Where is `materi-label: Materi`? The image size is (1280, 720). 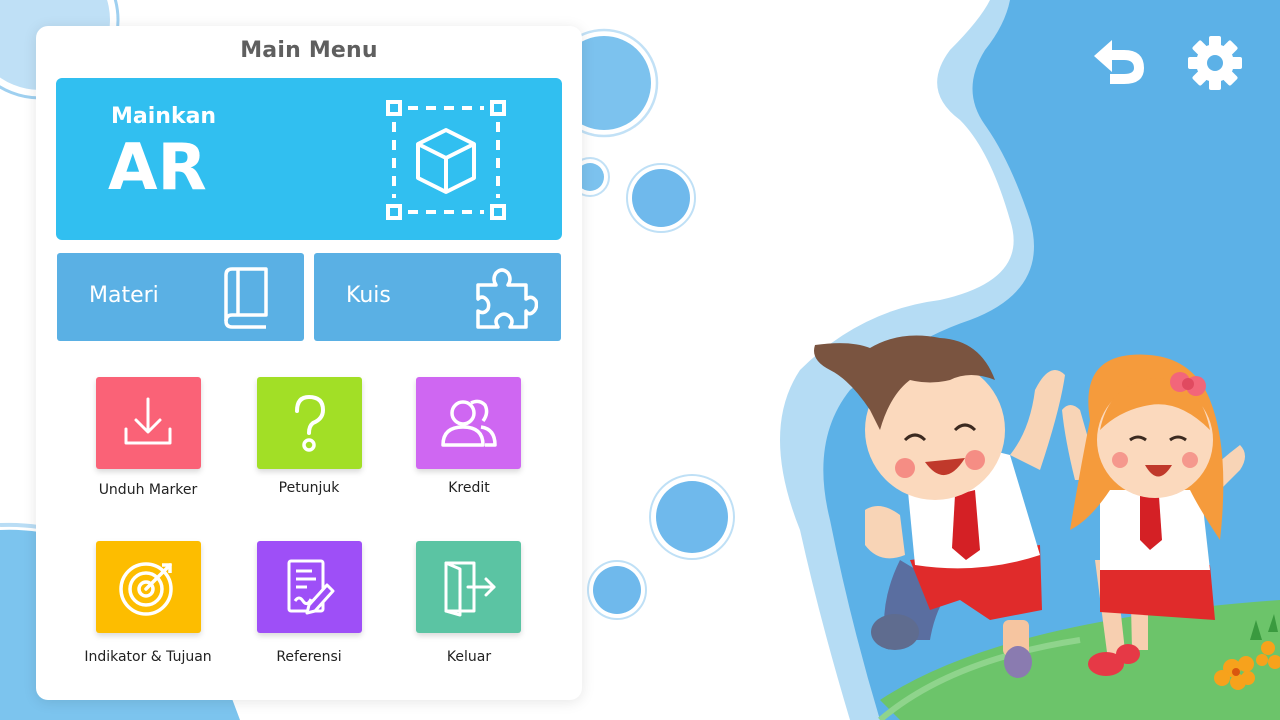 materi-label: Materi is located at coordinates (124, 295).